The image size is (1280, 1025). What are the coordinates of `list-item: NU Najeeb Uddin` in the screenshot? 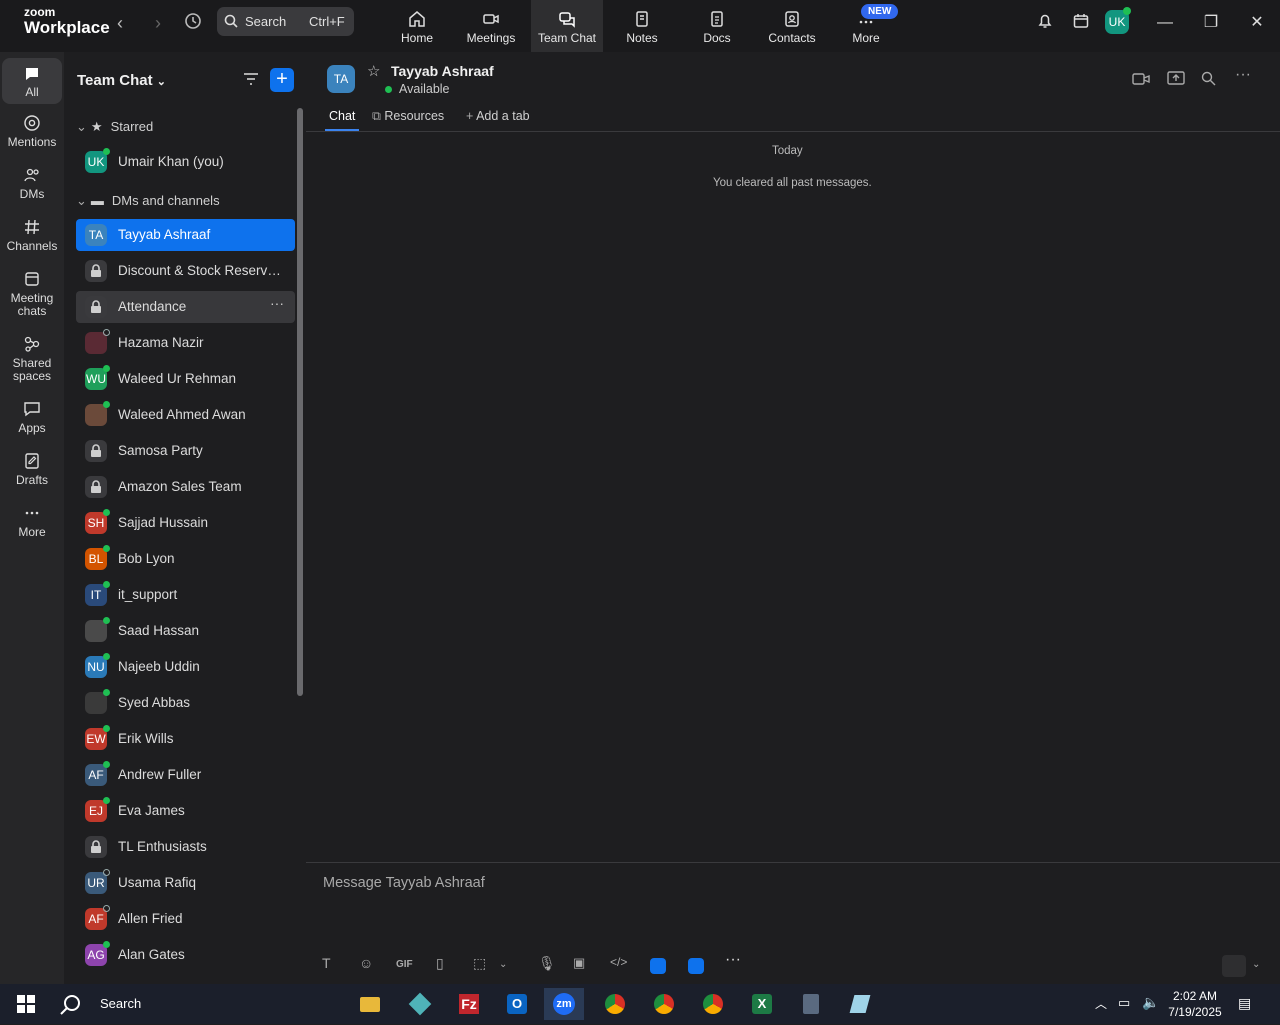 It's located at (185, 667).